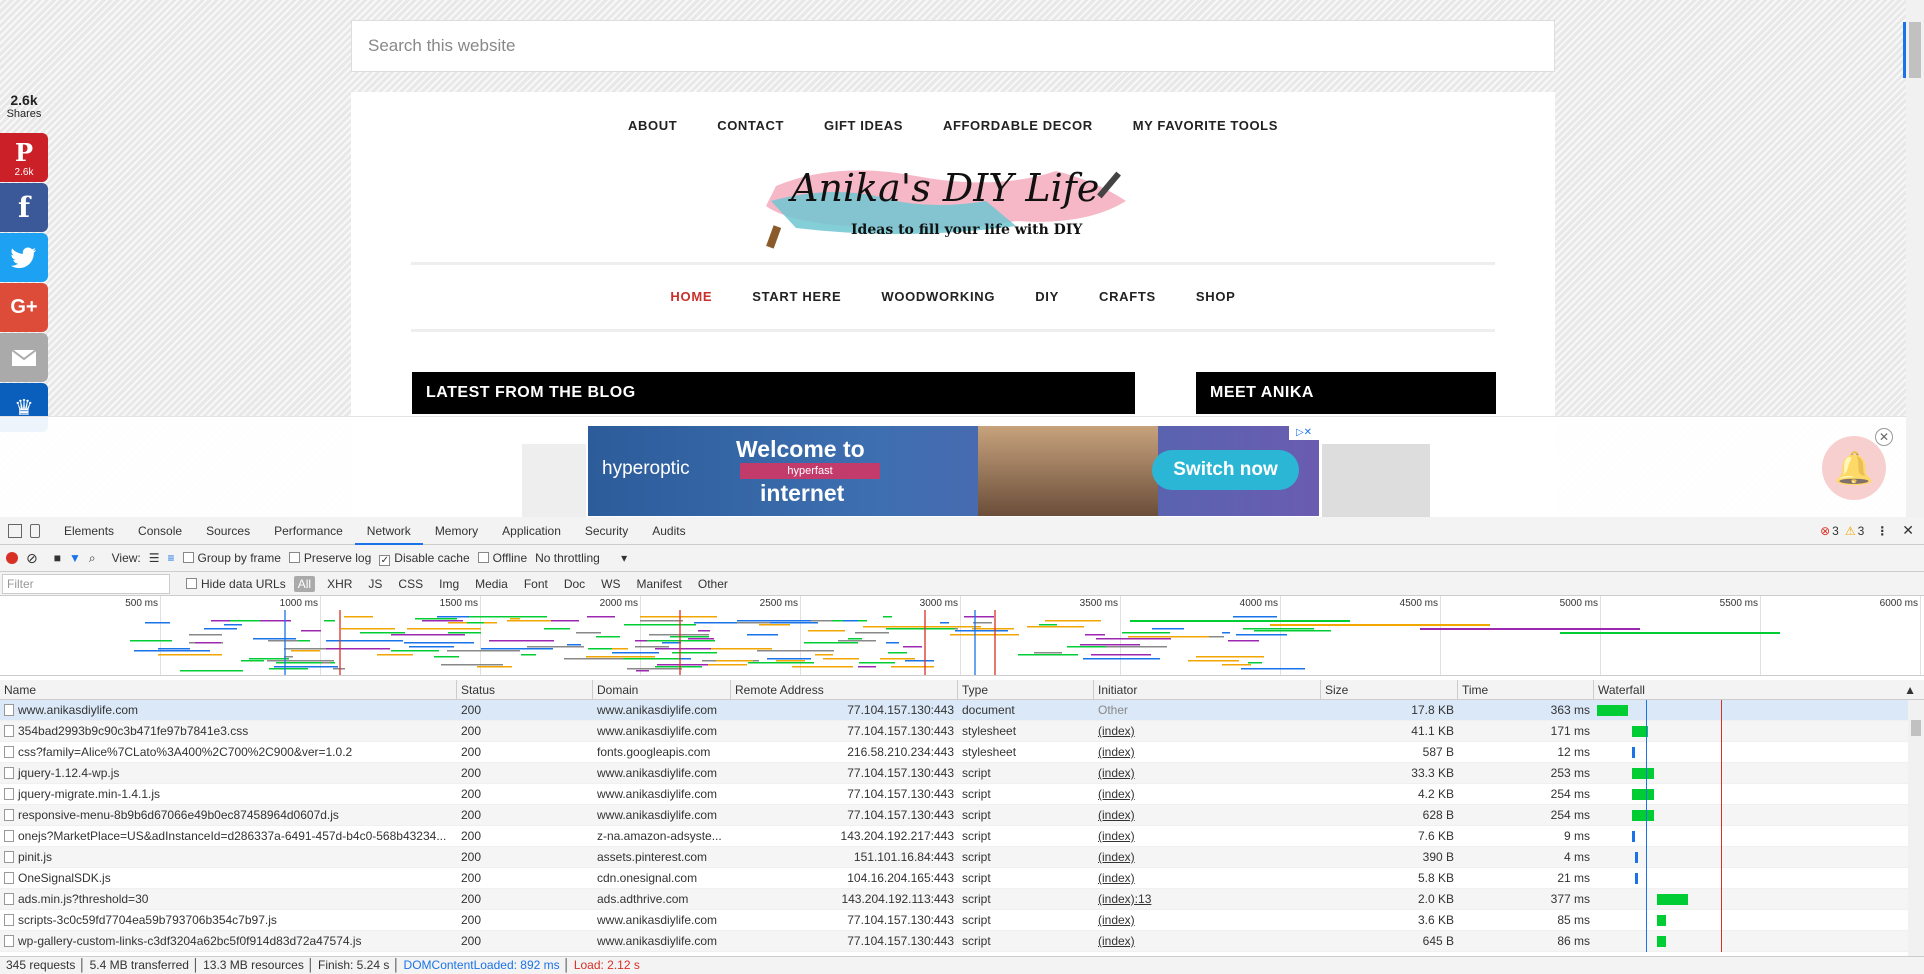 This screenshot has width=1924, height=974. I want to click on disable-cache-checkbox: Disable cache, so click(424, 558).